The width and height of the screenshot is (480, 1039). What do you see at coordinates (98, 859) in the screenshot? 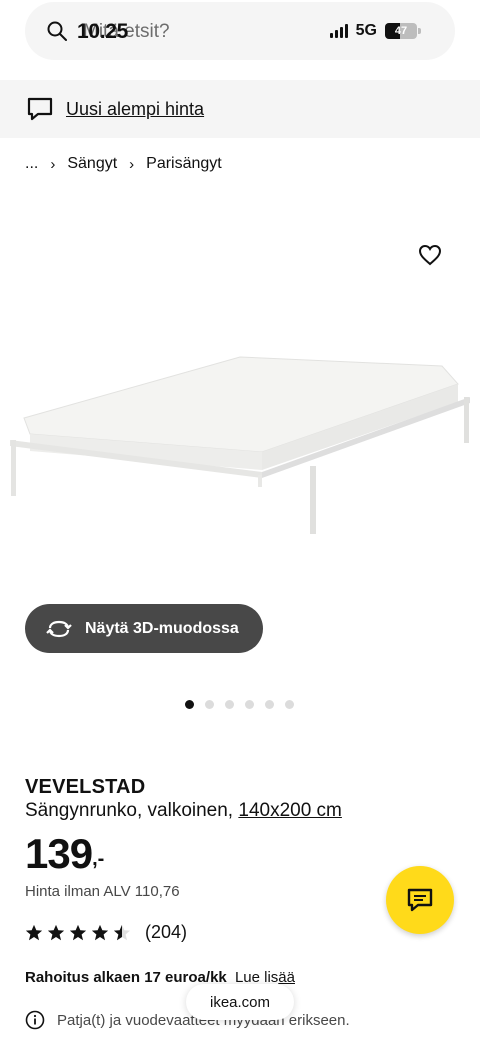
I see `price-suffix: ,-` at bounding box center [98, 859].